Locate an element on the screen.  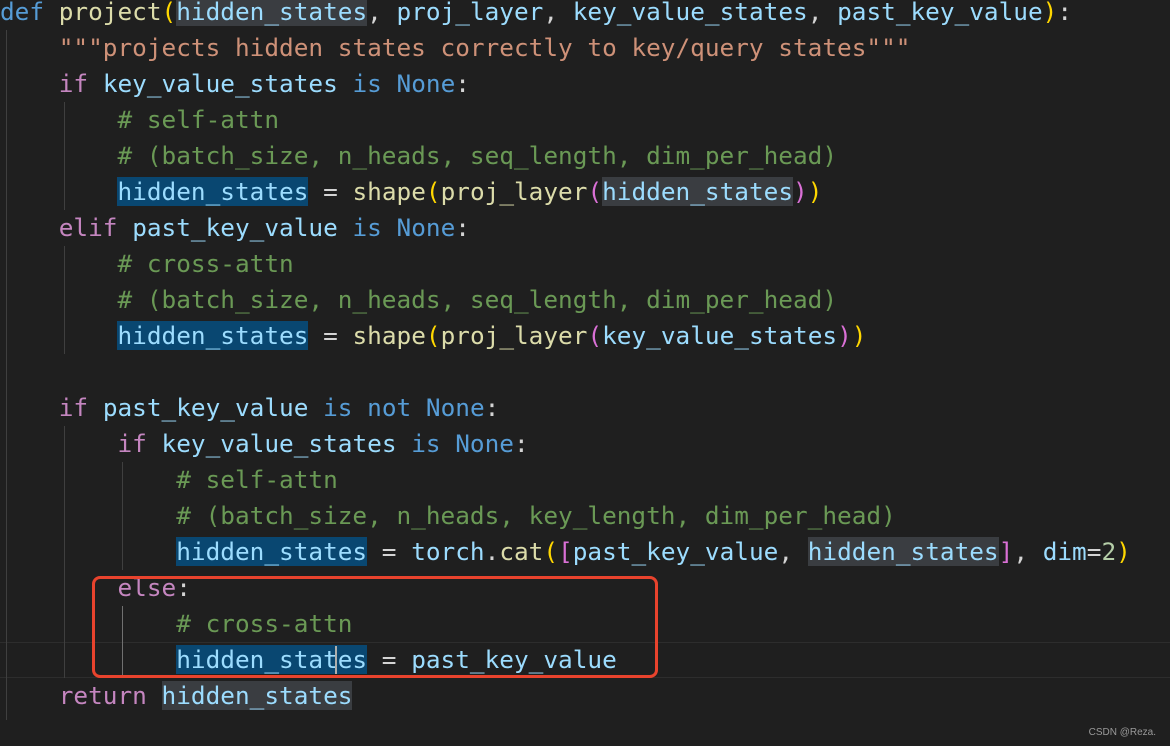
code-token: def is located at coordinates (22, 13).